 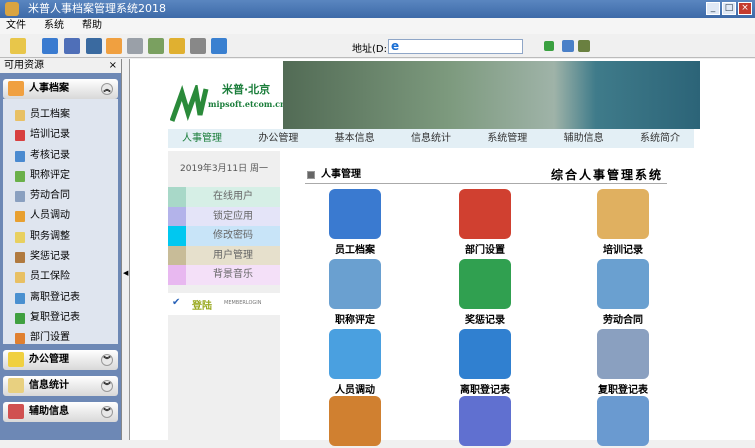 What do you see at coordinates (176, 302) in the screenshot?
I see `check-icon: ✔` at bounding box center [176, 302].